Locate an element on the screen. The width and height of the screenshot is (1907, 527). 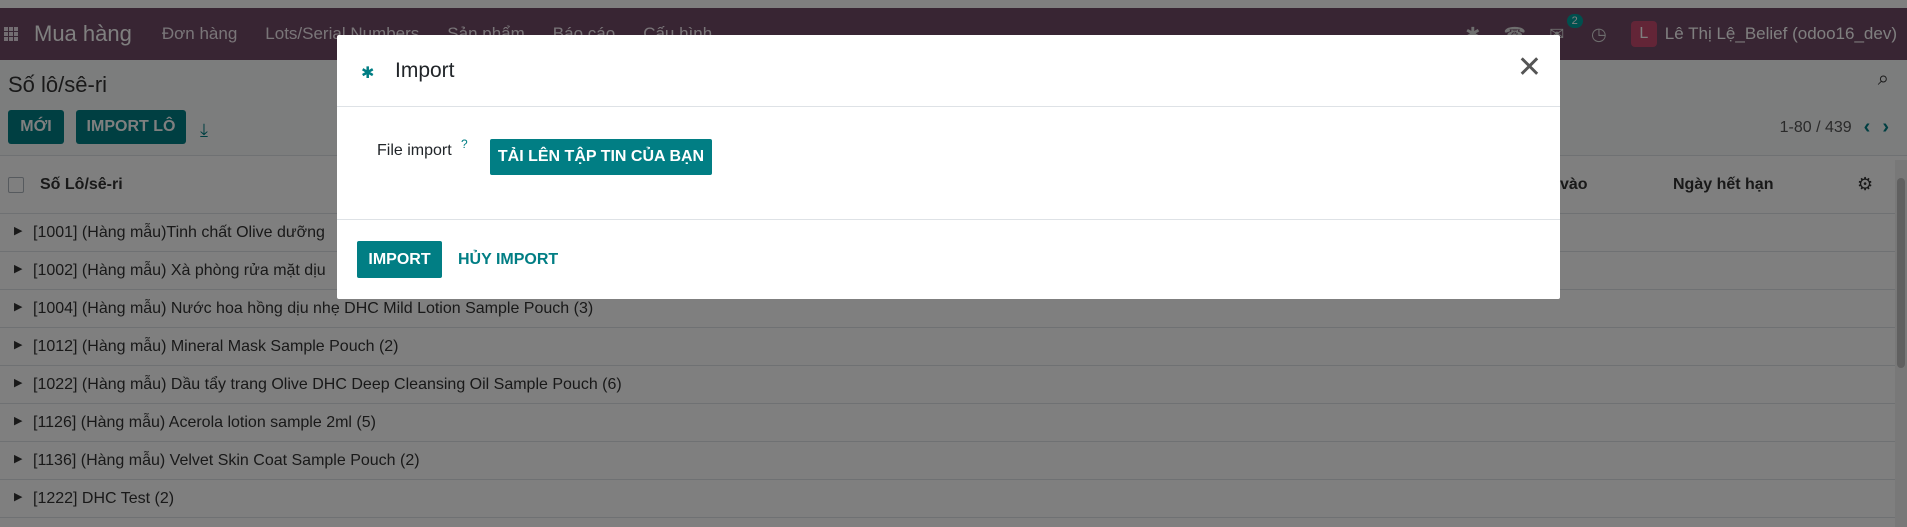
help-tooltip-icon: ? is located at coordinates (464, 144).